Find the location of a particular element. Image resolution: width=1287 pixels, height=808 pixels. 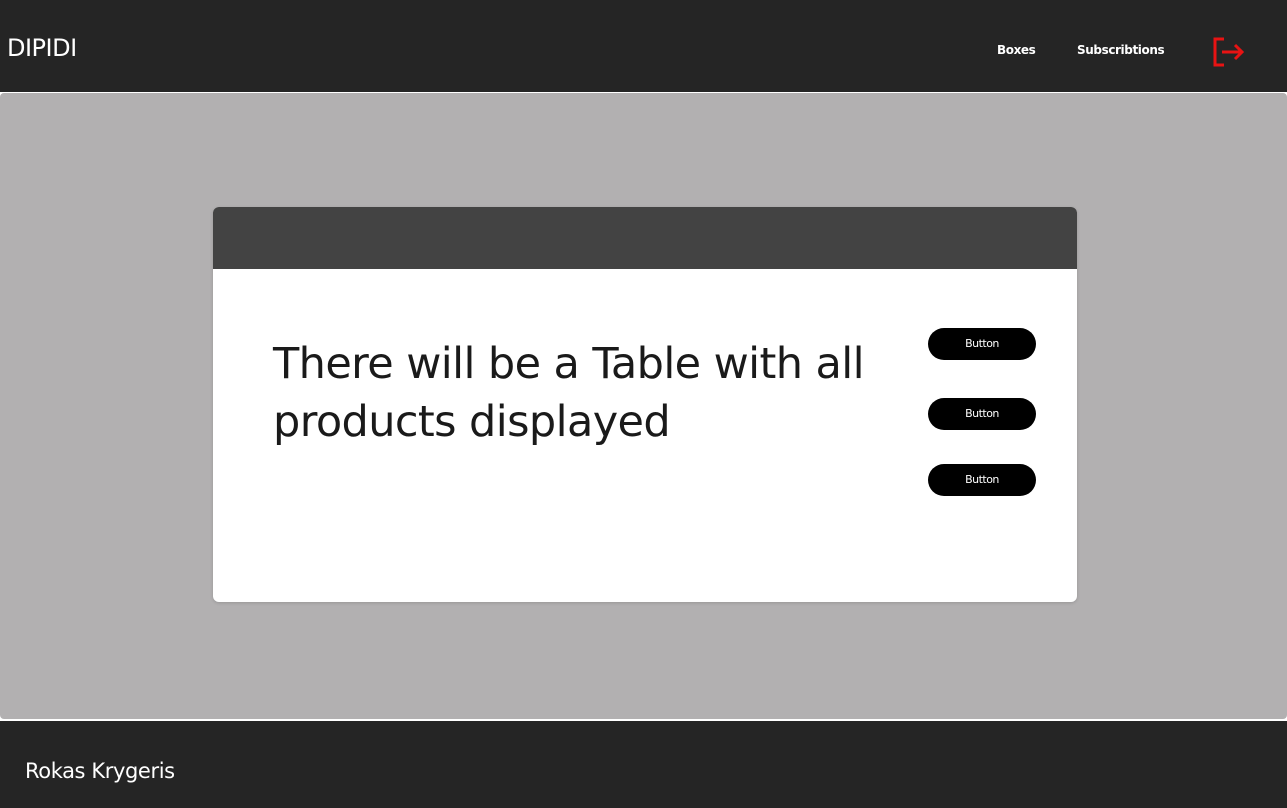

nav-link-boxes: Boxes is located at coordinates (1016, 50).